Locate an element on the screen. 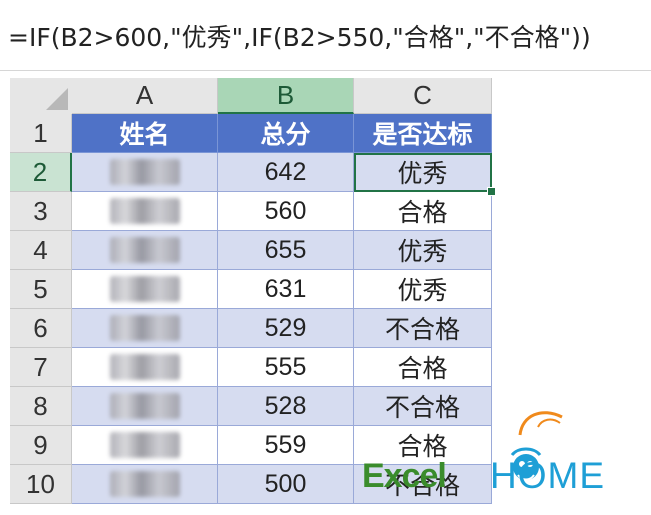  cell-a9 is located at coordinates (145, 445).